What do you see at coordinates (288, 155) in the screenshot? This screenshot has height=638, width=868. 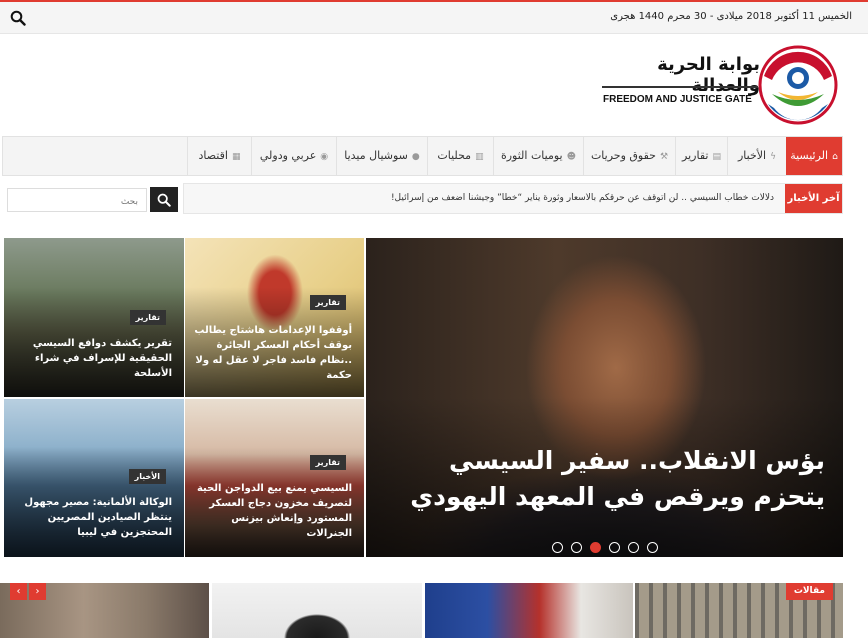 I see `nav-item-label: عربي ودولي` at bounding box center [288, 155].